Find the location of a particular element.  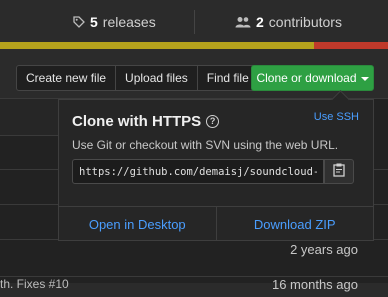

use-ssh-link: Use SSH is located at coordinates (336, 117).